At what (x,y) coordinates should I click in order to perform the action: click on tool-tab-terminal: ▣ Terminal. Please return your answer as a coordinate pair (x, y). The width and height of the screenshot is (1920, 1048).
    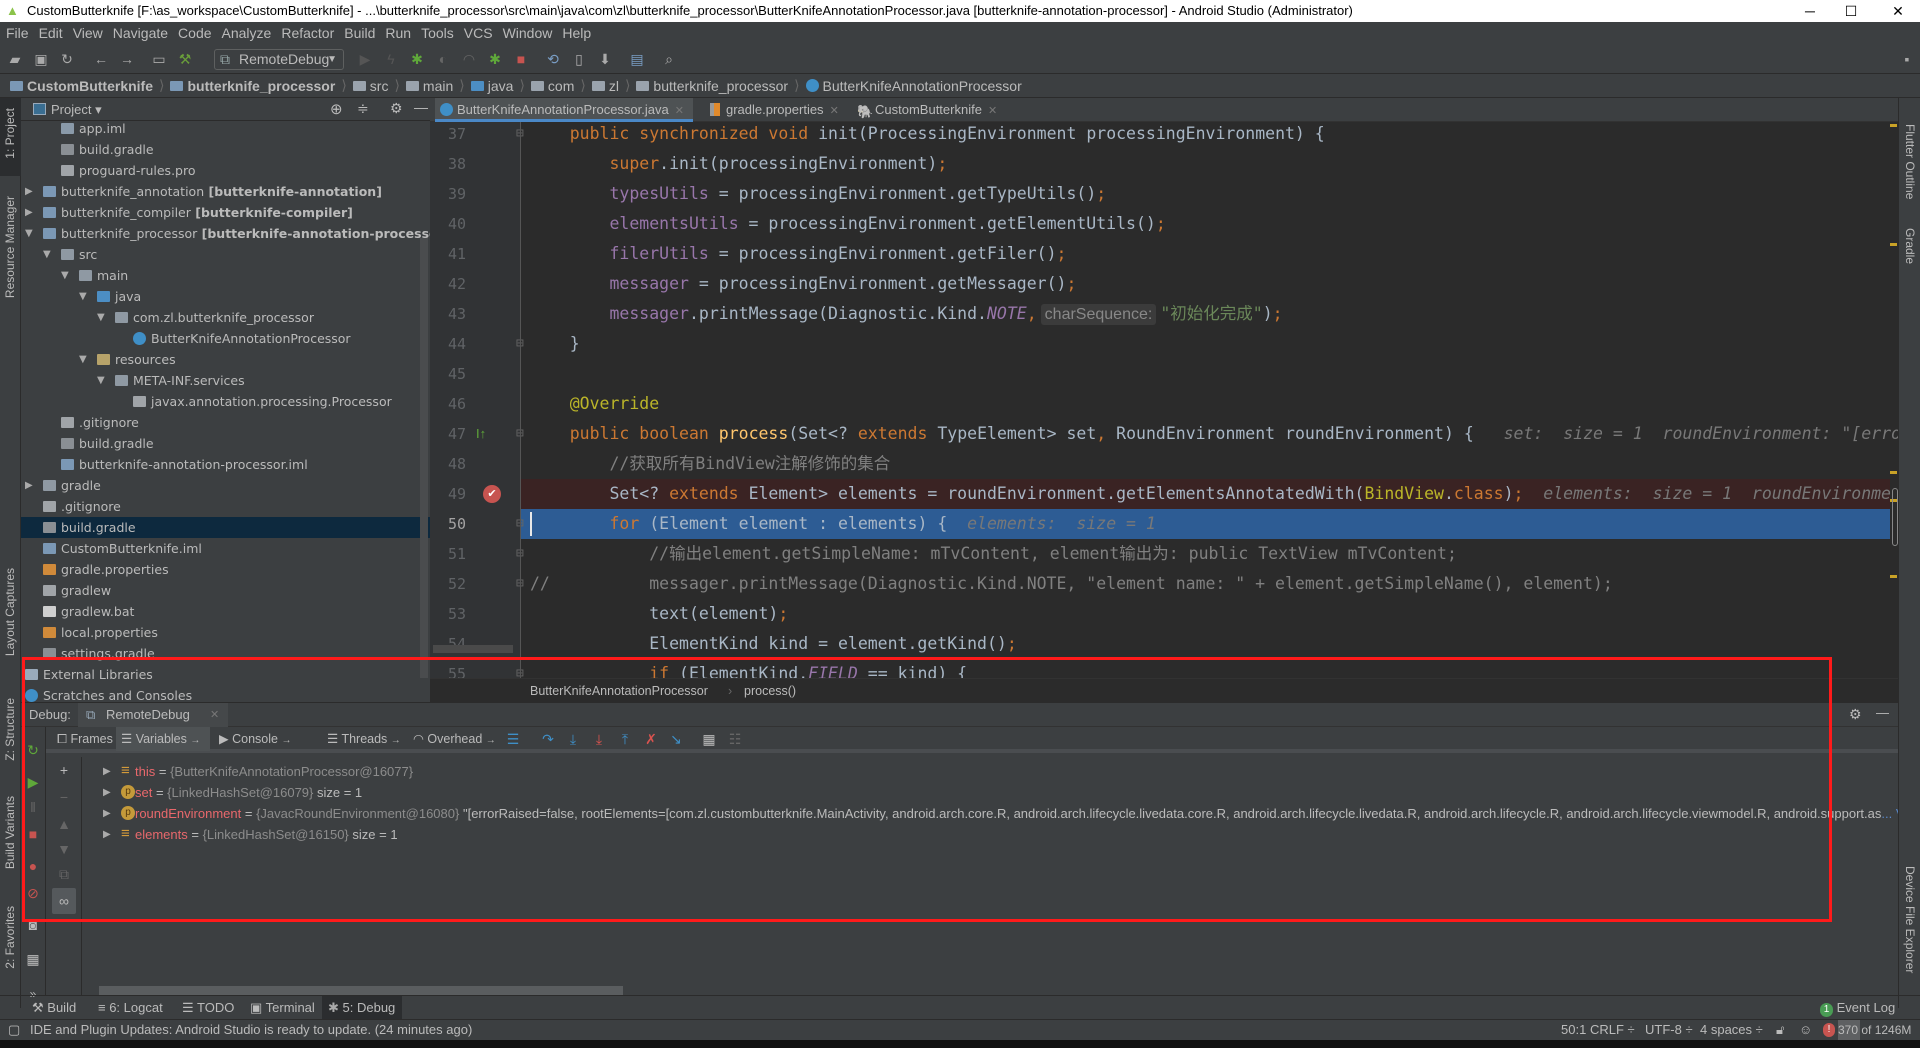
    Looking at the image, I should click on (282, 1008).